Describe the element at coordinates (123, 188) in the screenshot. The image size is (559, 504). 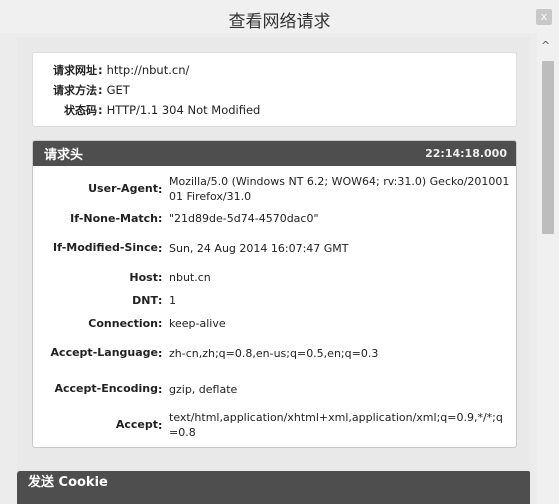
I see `header-name: User-Agent` at that location.